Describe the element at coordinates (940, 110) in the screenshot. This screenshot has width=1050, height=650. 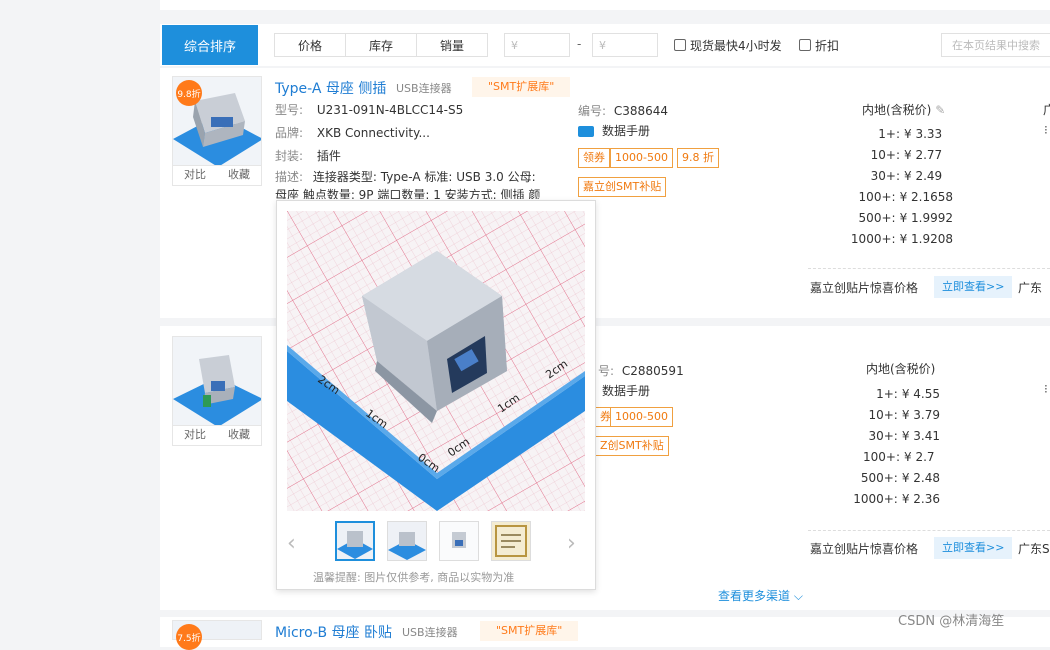
I see `edit-icon: ✎` at that location.